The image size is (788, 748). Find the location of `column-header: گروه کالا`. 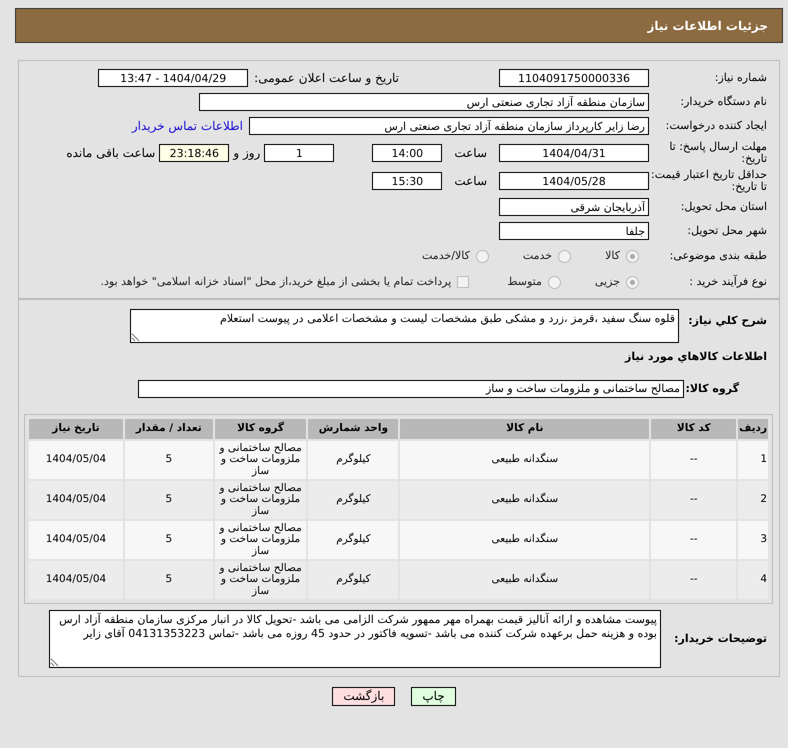

column-header: گروه کالا is located at coordinates (260, 428).